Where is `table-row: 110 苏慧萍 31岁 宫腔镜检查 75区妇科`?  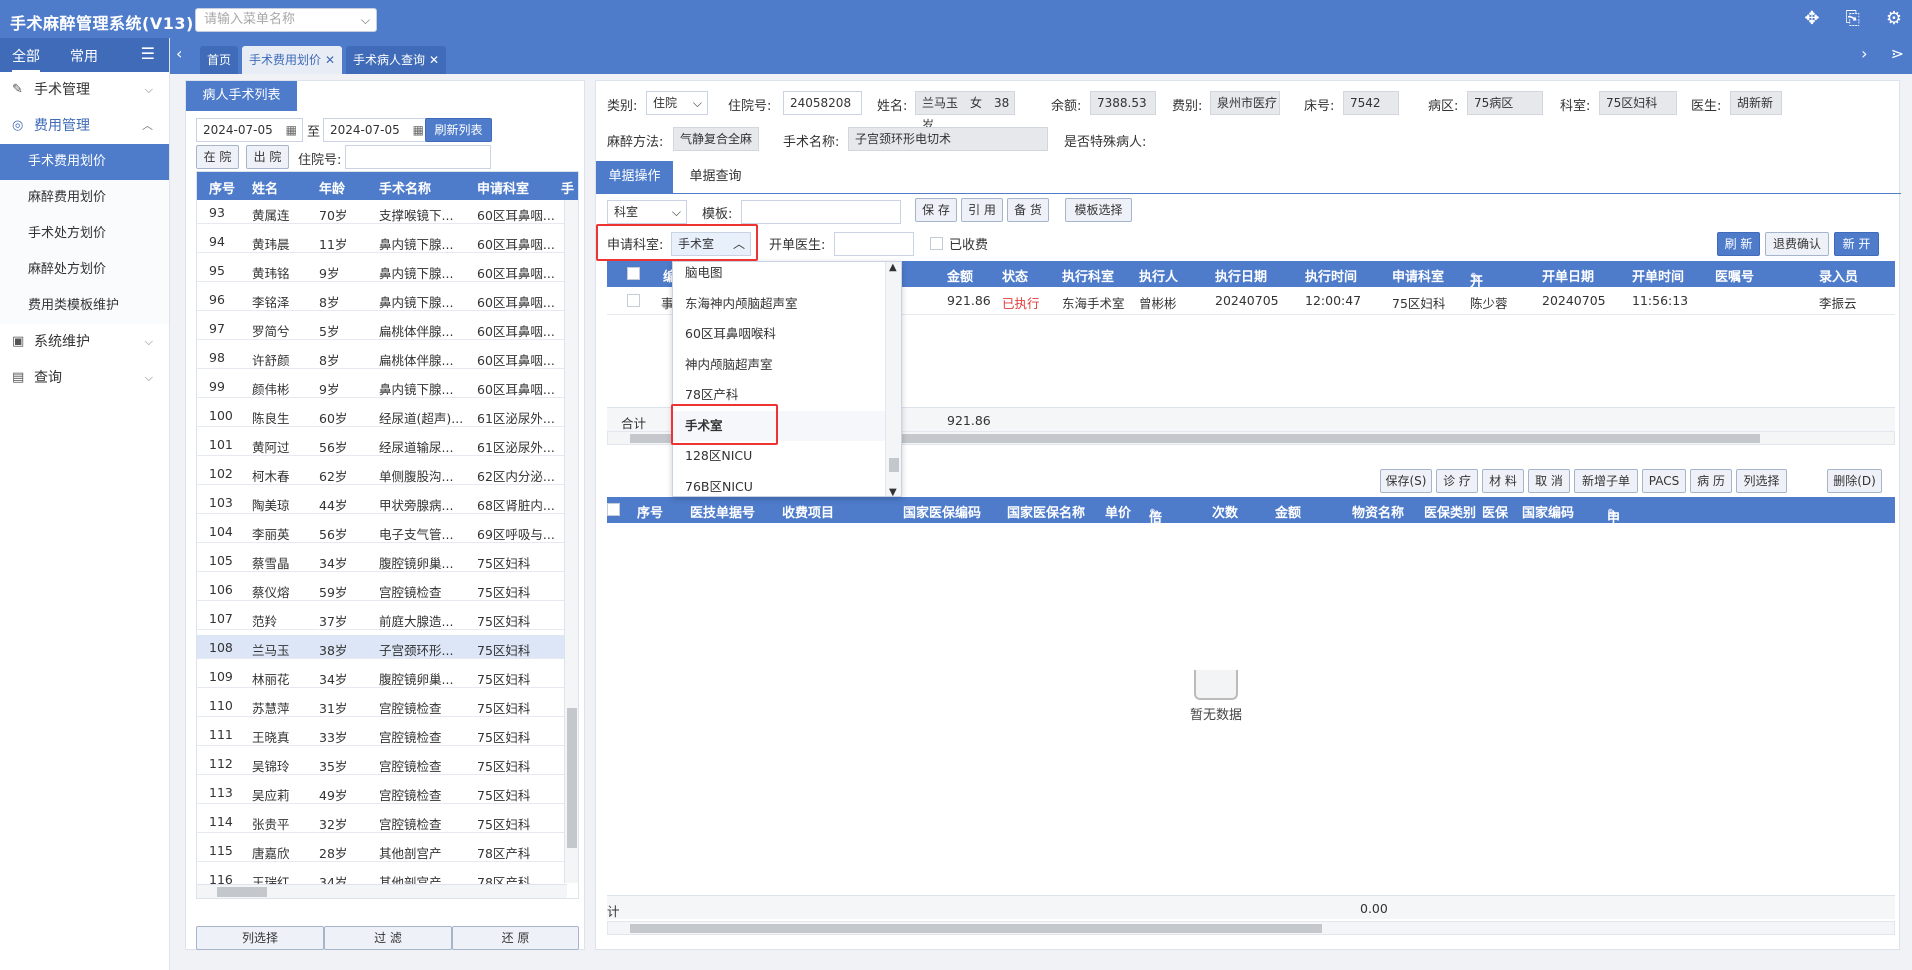 table-row: 110 苏慧萍 31岁 宫腔镜检查 75区妇科 is located at coordinates (382, 705).